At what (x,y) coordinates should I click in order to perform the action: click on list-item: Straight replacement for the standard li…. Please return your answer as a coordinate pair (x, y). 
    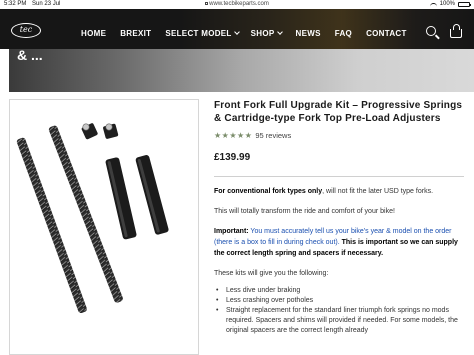
    Looking at the image, I should click on (340, 321).